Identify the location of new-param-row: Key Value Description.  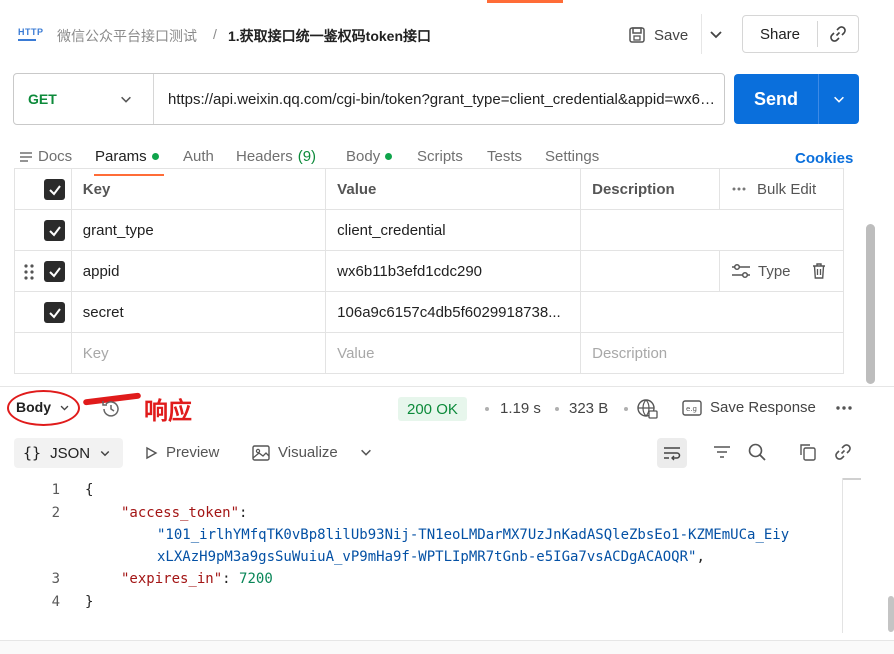
(429, 353).